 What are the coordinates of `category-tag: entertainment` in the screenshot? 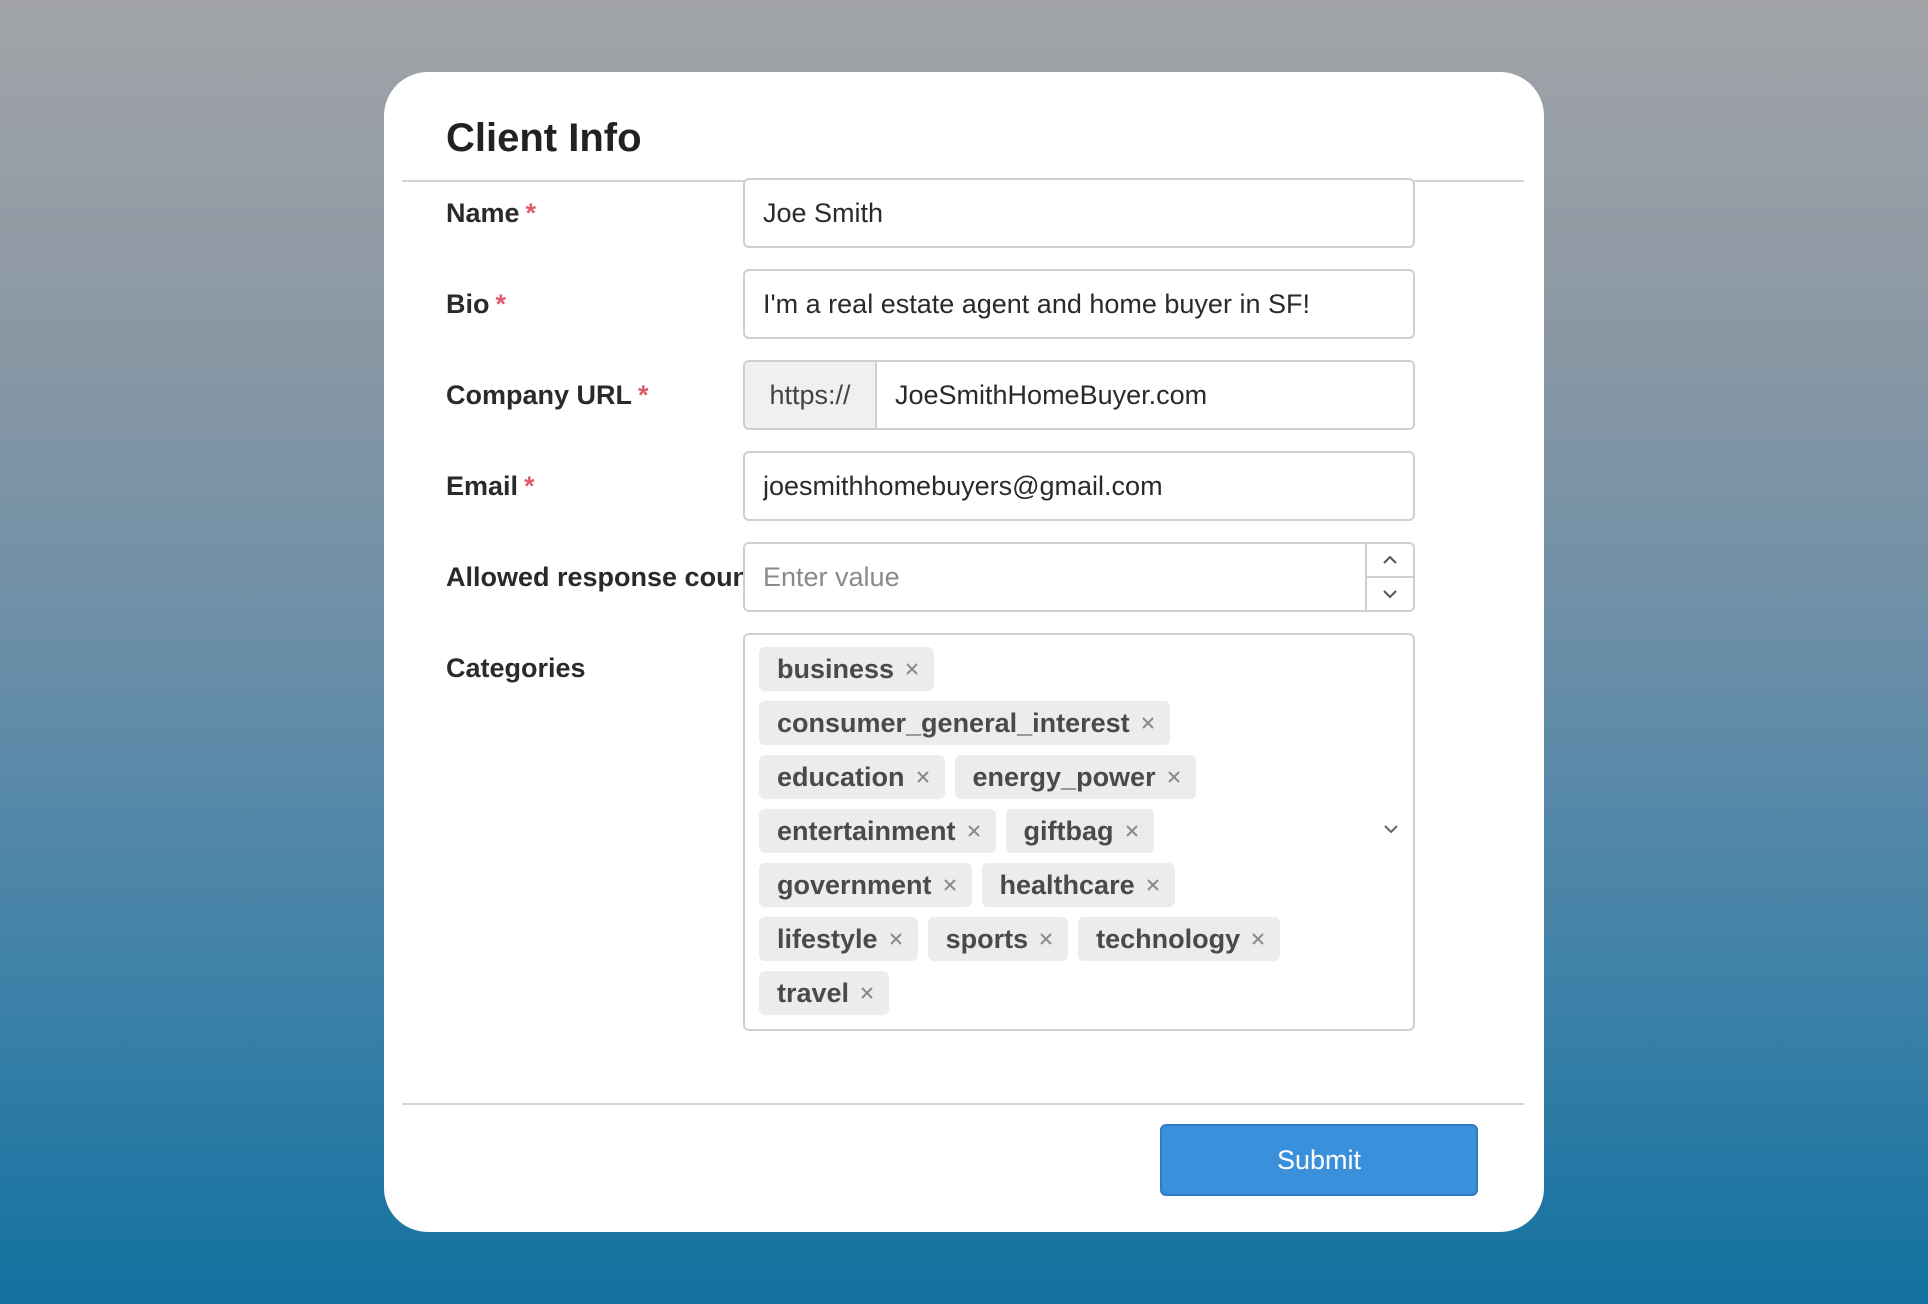 It's located at (877, 831).